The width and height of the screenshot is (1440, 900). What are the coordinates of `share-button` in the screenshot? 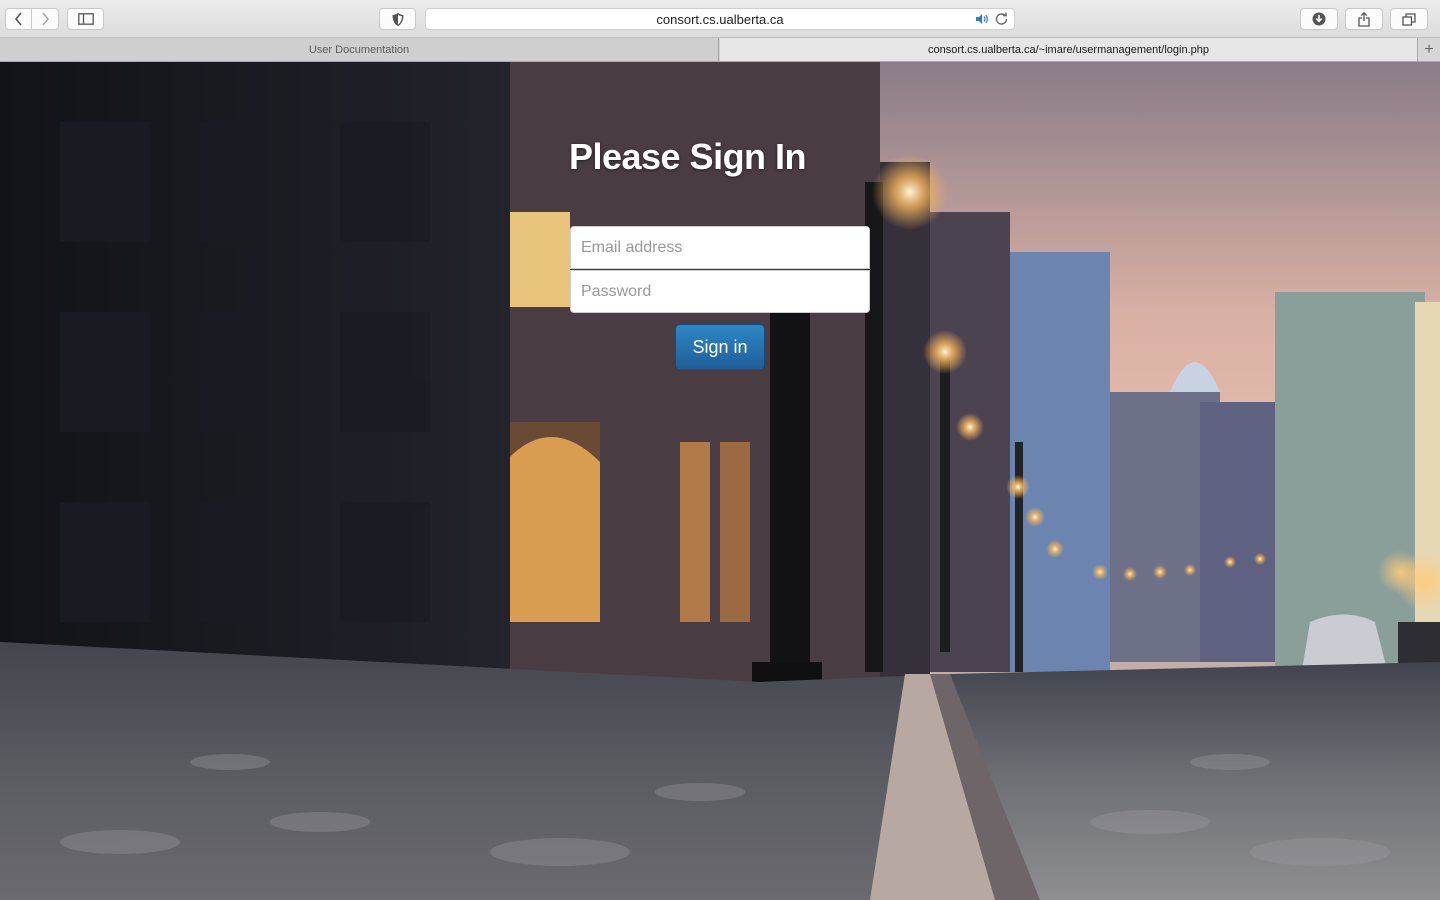 It's located at (1364, 19).